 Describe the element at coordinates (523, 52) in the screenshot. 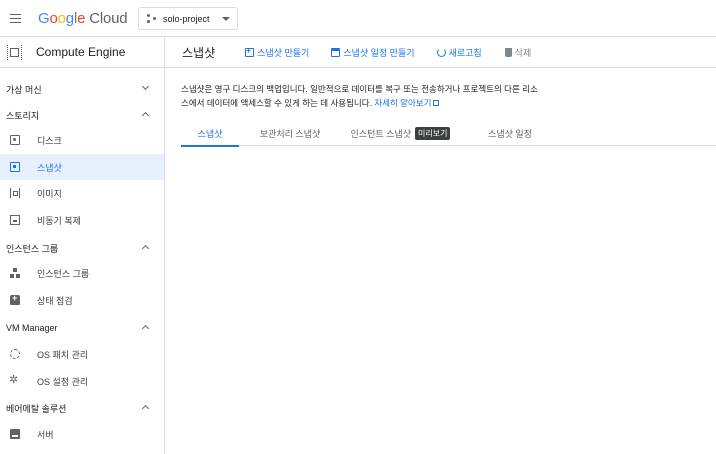

I see `delete-label: 삭제` at that location.